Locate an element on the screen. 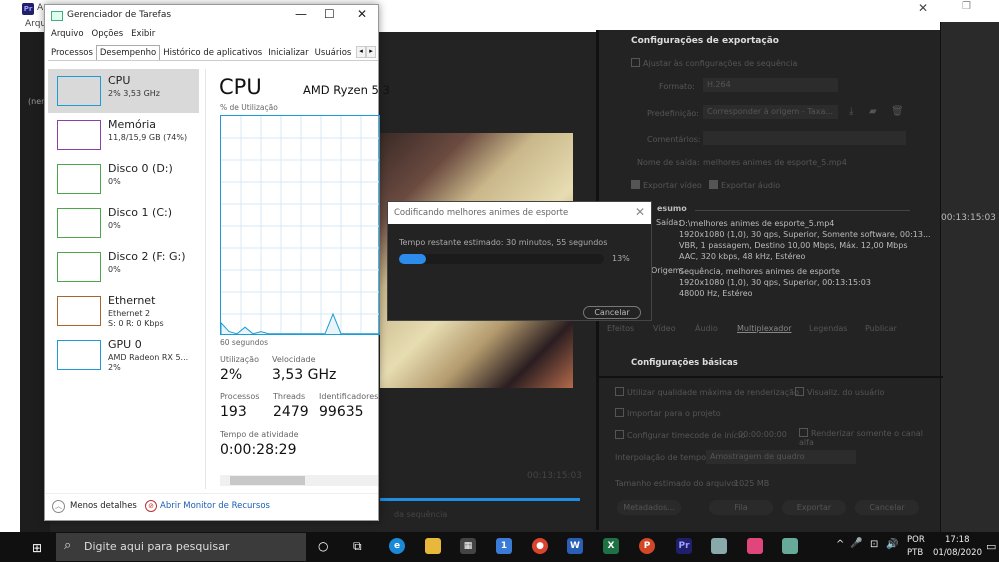 The height and width of the screenshot is (562, 999). perf-item-gpu-0: GPU 0 AMD Radeon RX 5... 2% is located at coordinates (123, 355).